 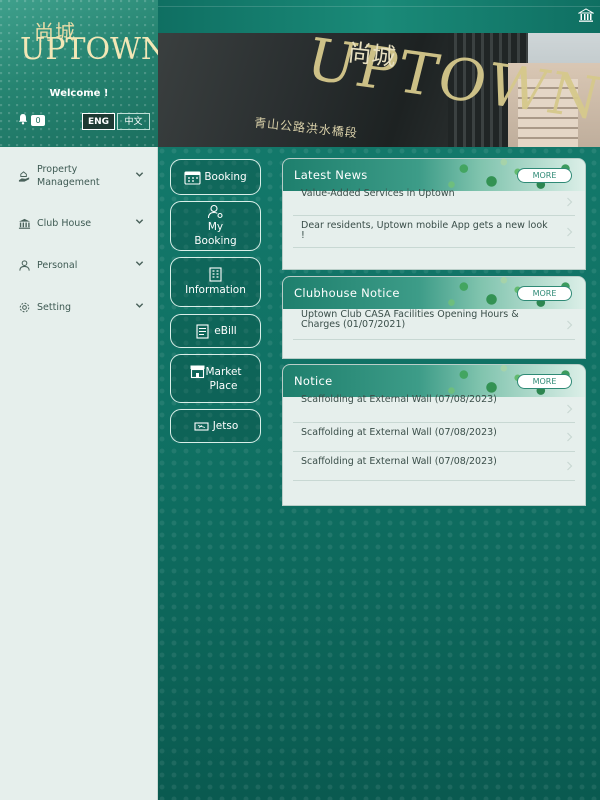 I want to click on store-icon, so click(x=197, y=372).